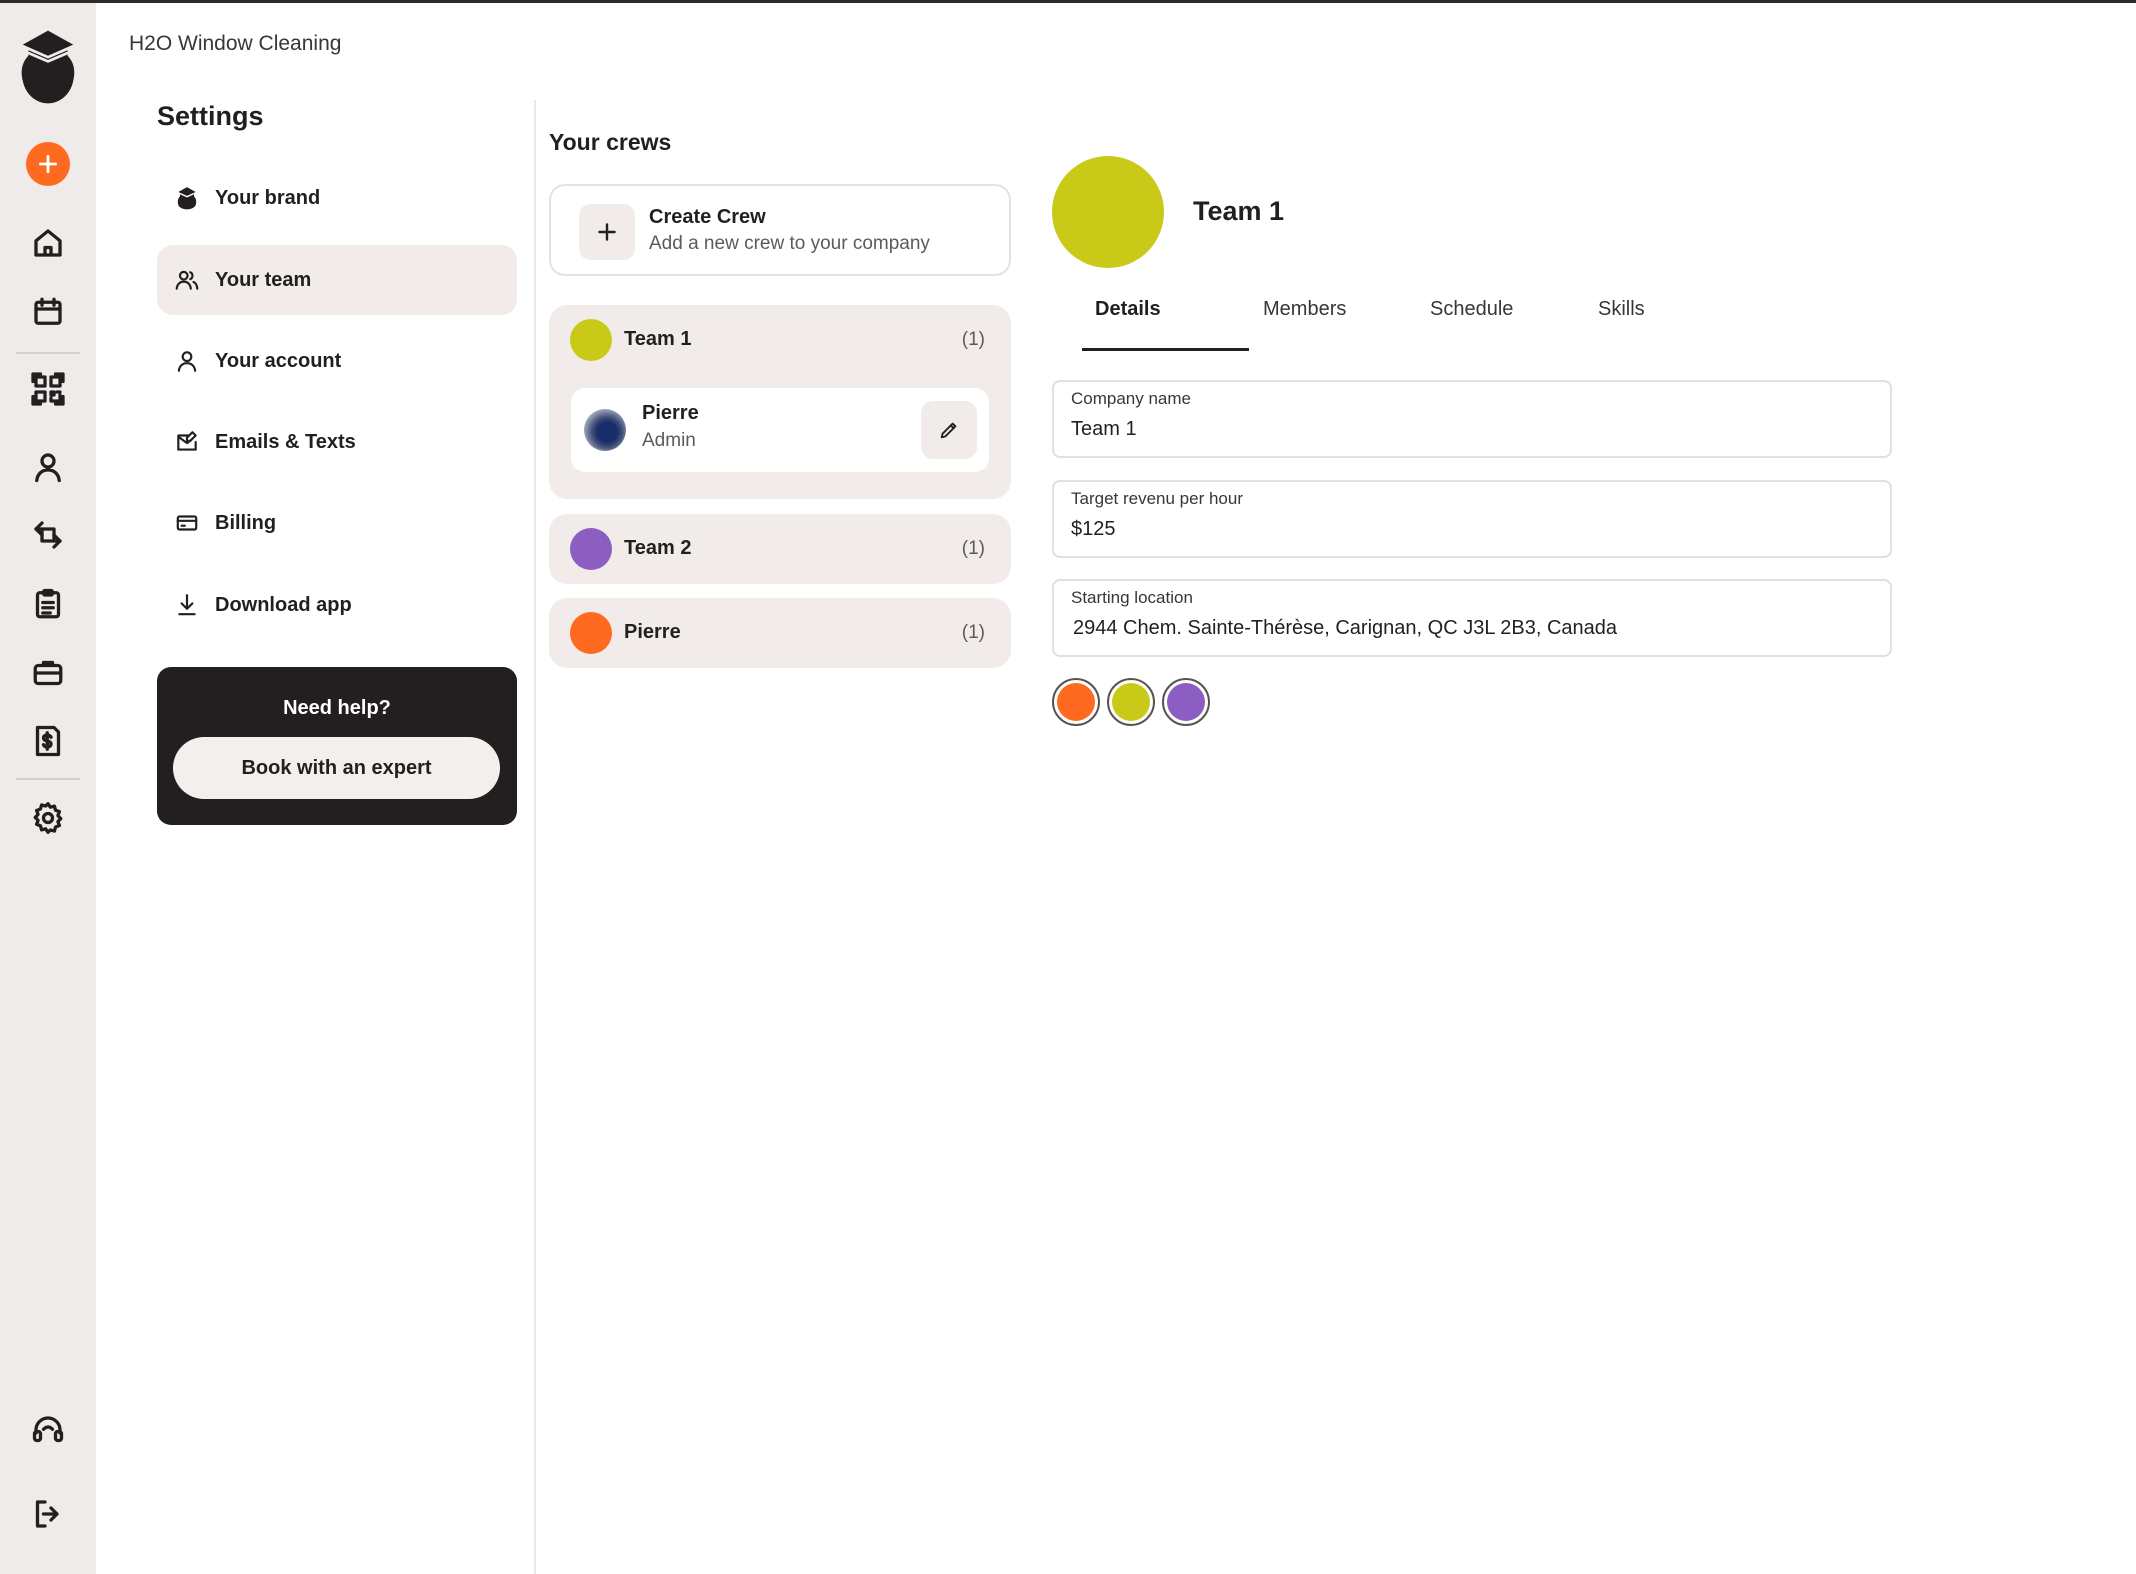 Image resolution: width=2136 pixels, height=1574 pixels. I want to click on tab-members: Members, so click(1304, 309).